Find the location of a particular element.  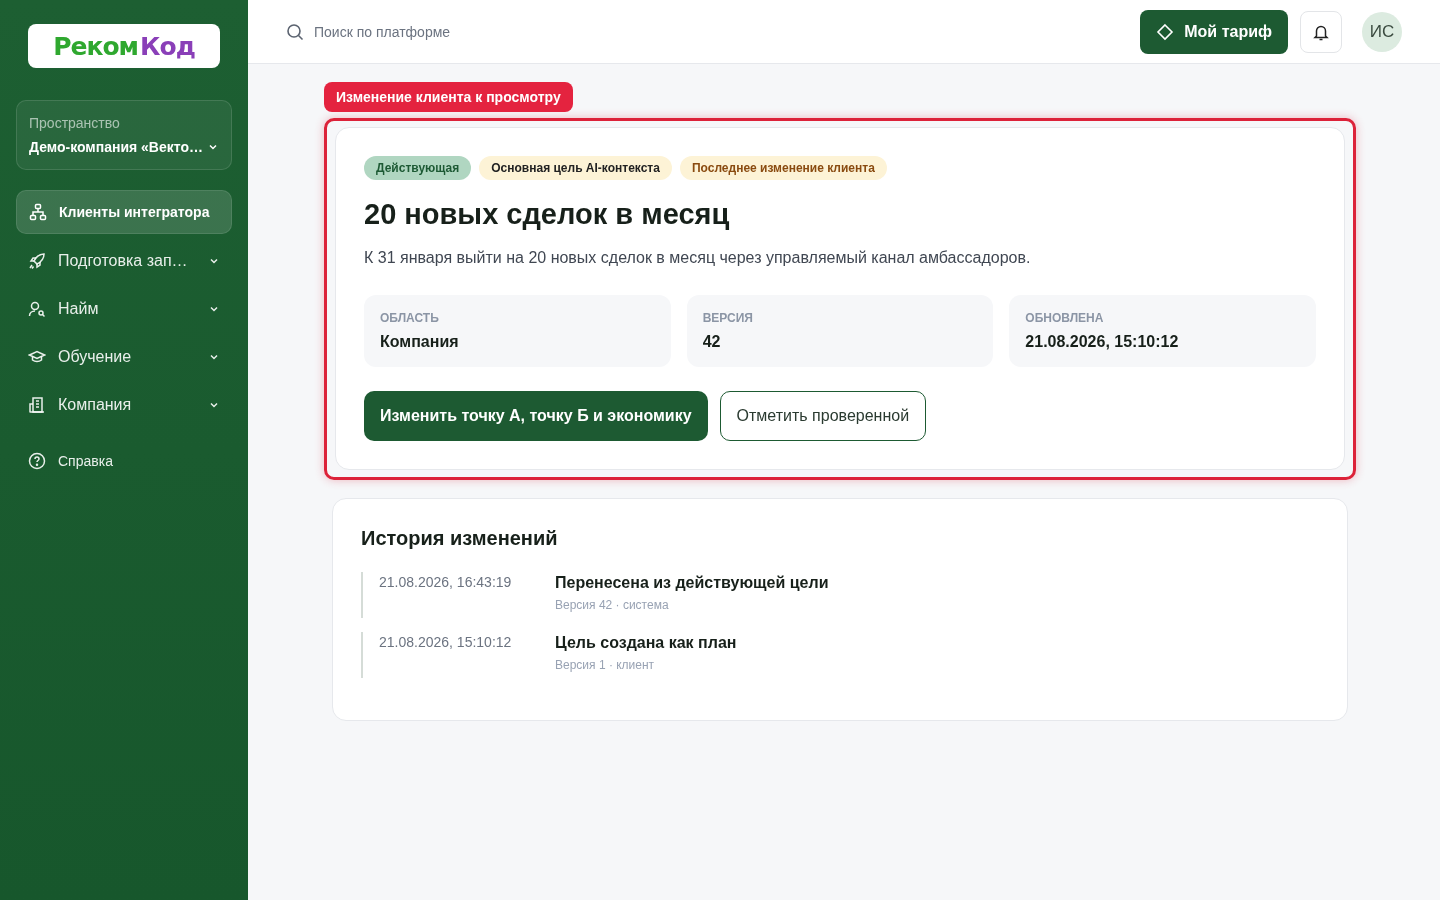

user-search-icon is located at coordinates (37, 309).